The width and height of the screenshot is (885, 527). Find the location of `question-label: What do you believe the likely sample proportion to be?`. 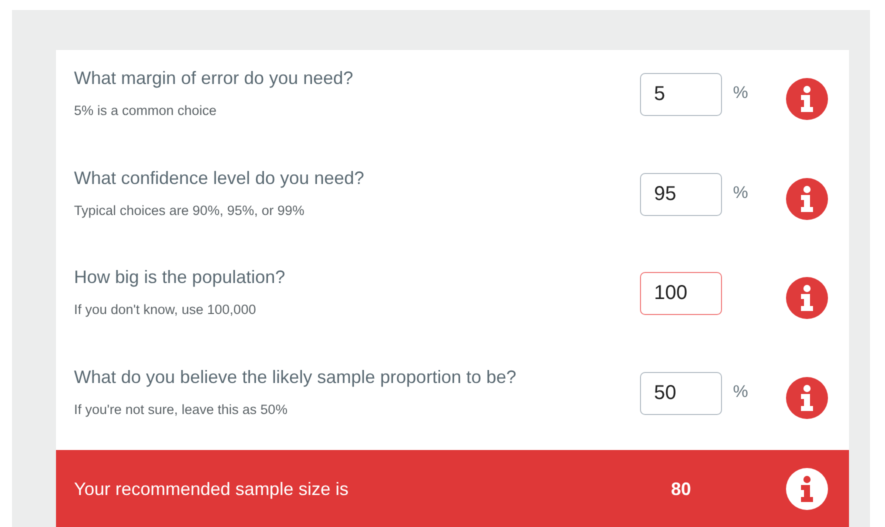

question-label: What do you believe the likely sample proportion to be? is located at coordinates (296, 377).